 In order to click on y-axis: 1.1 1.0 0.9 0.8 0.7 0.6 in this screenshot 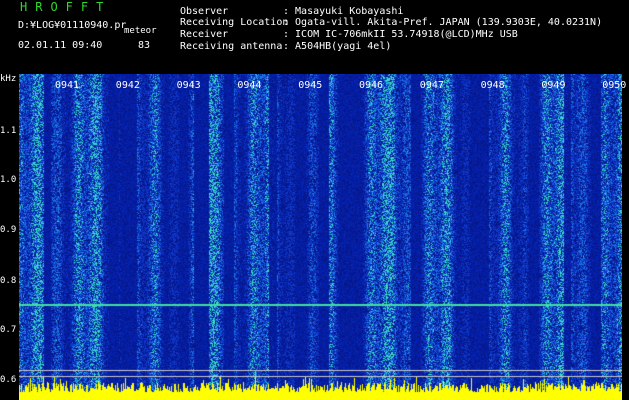, I will do `click(9, 237)`.